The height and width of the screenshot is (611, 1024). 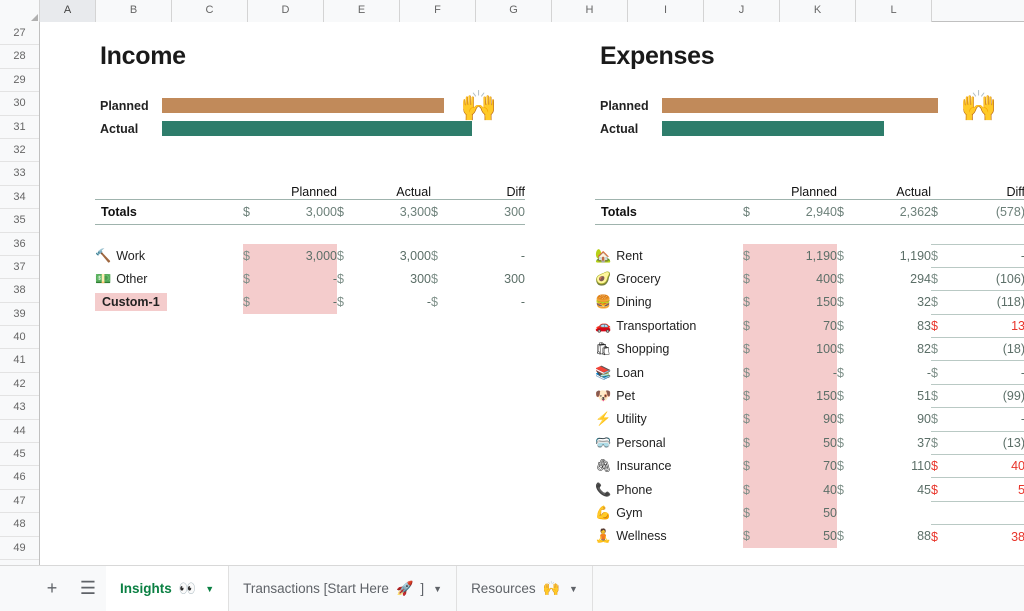 I want to click on row-header-49: 49, so click(x=19, y=548).